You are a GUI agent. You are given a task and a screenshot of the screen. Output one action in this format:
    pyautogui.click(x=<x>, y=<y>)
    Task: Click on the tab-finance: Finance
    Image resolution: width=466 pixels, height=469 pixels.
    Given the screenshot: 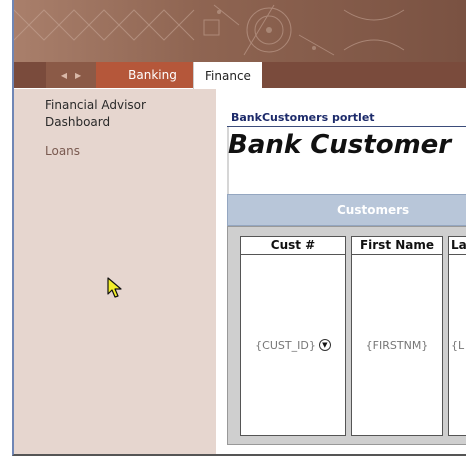 What is the action you would take?
    pyautogui.click(x=227, y=75)
    